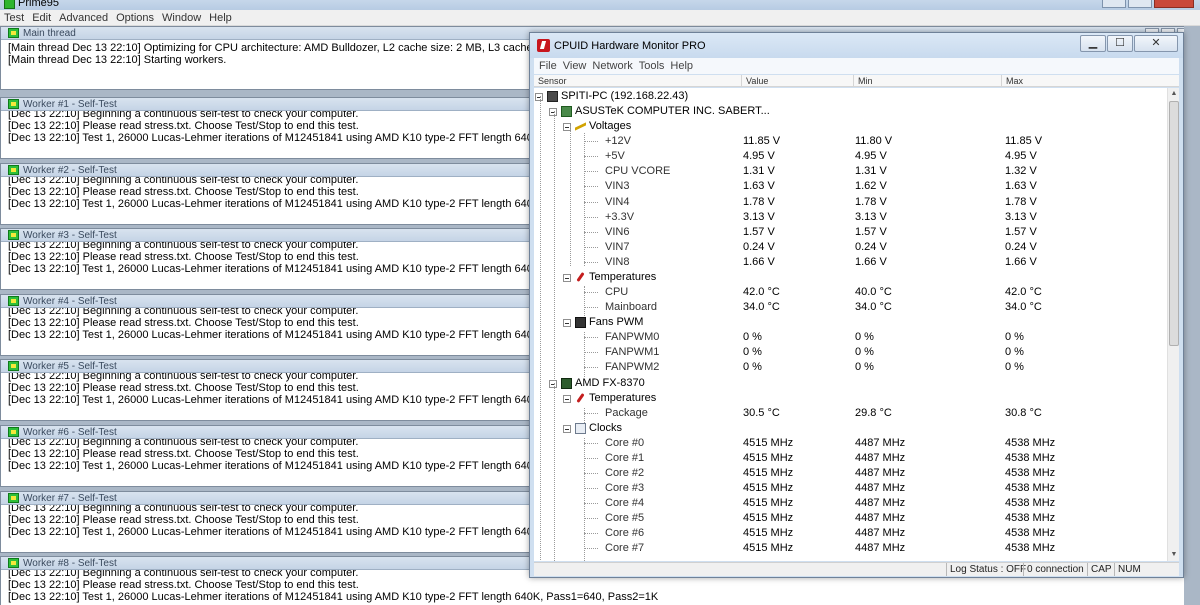  I want to click on sensor-value: 30.5 °C, so click(761, 412).